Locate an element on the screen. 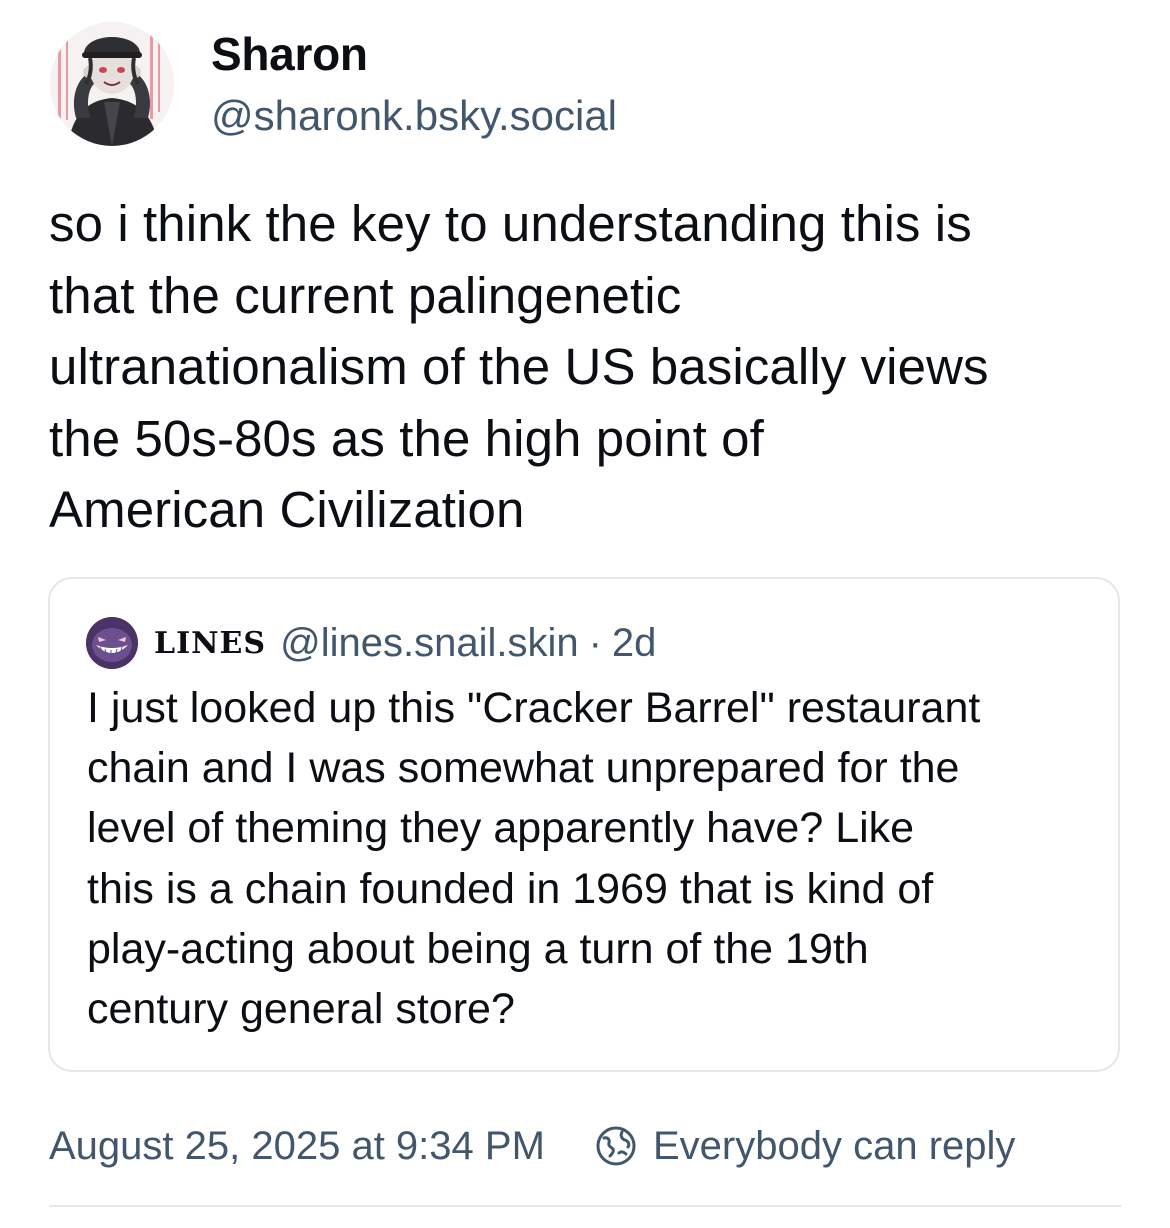 This screenshot has height=1228, width=1170. author-avatar is located at coordinates (112, 84).